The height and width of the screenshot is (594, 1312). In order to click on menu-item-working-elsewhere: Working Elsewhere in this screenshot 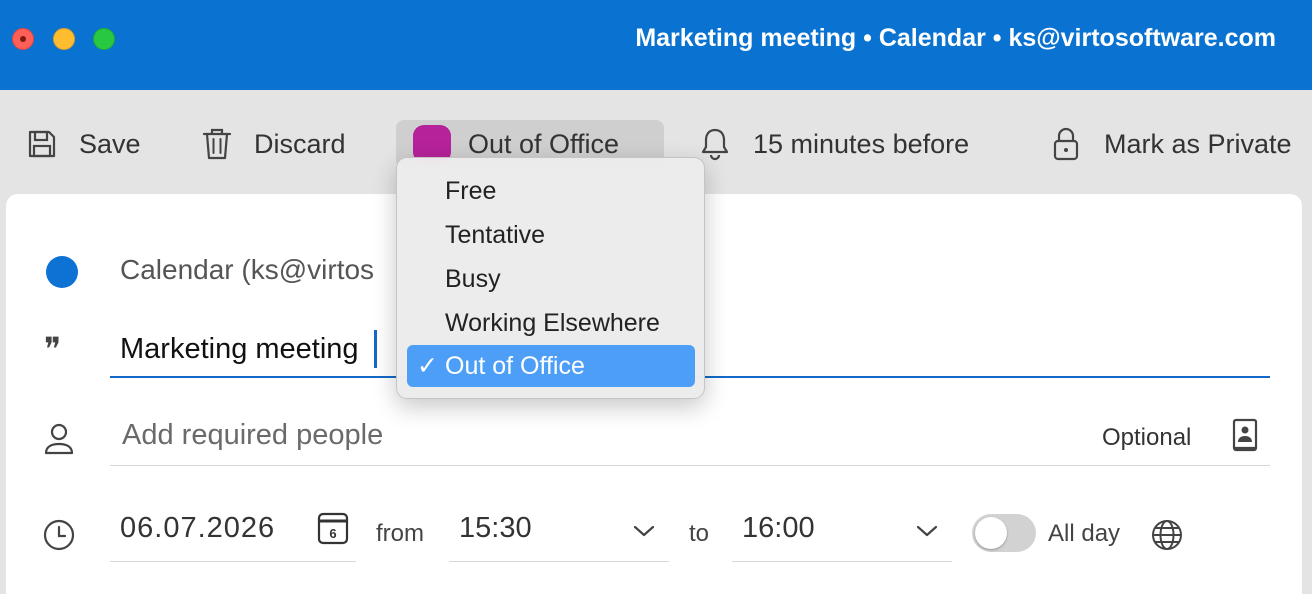, I will do `click(551, 323)`.